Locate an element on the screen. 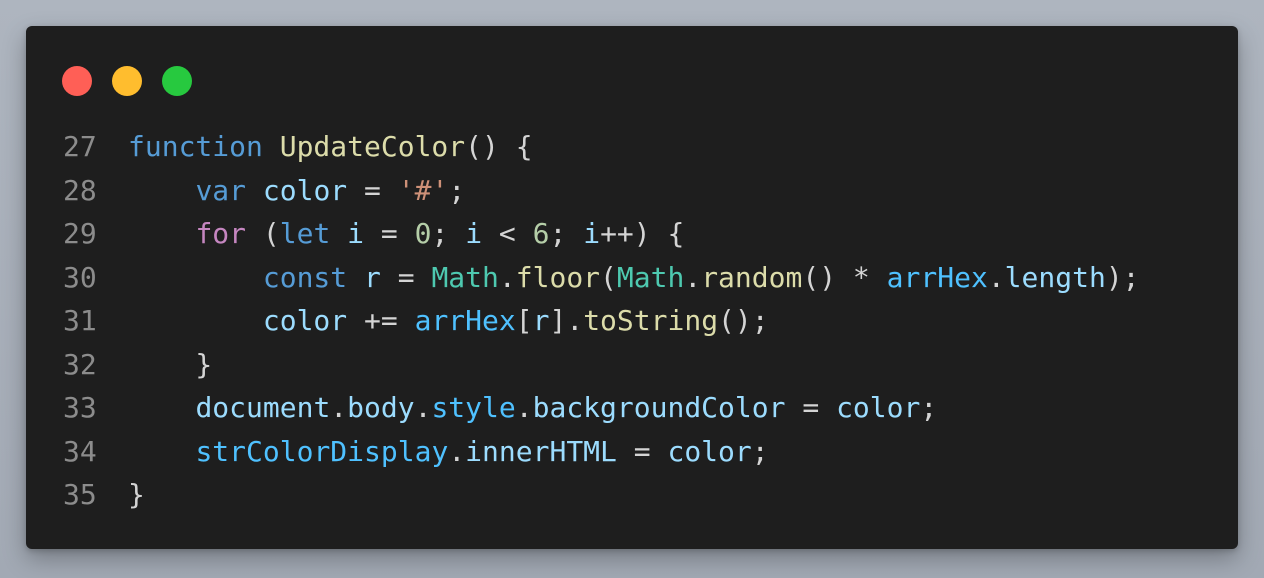 The height and width of the screenshot is (578, 1264). code-line: 28 var color = '#'; is located at coordinates (632, 191).